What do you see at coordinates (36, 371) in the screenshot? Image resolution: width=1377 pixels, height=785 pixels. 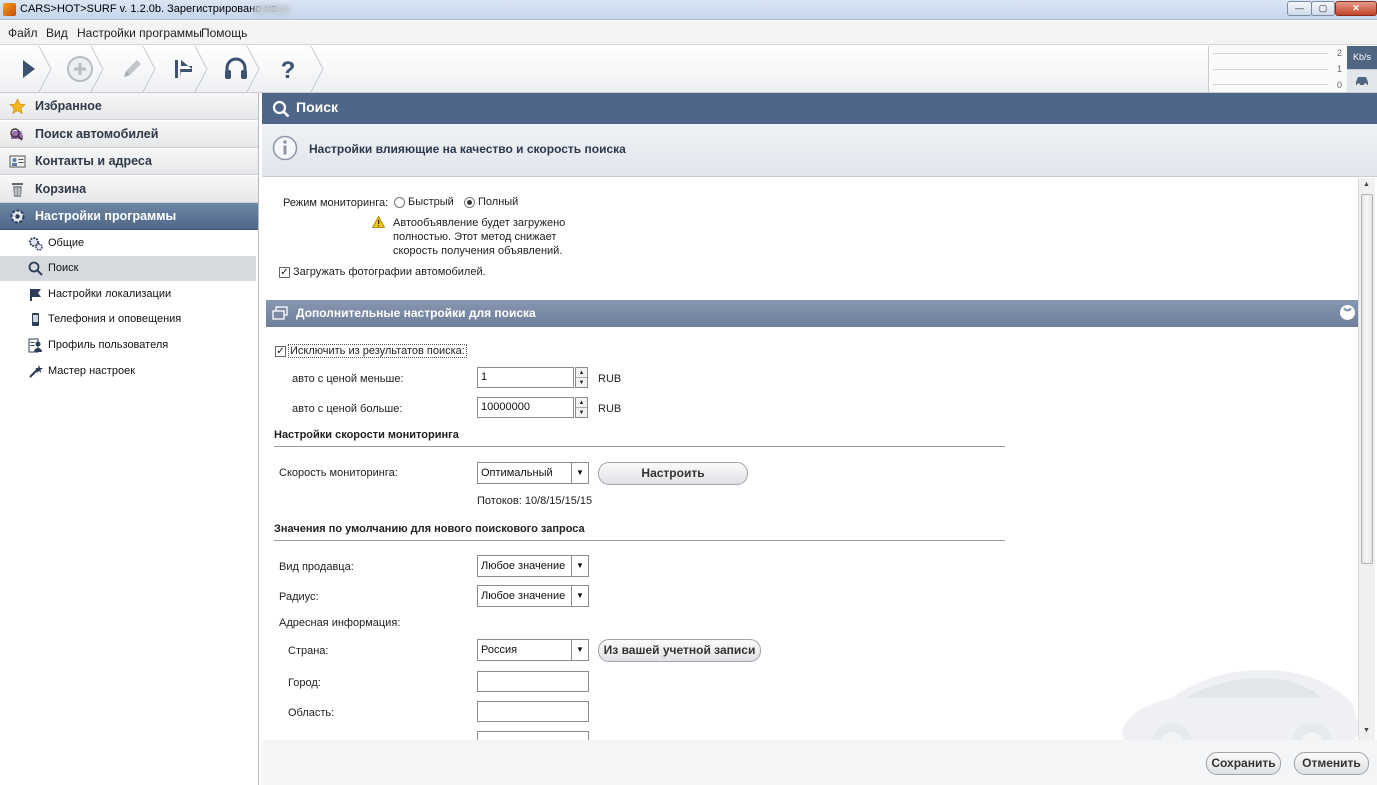 I see `wand-icon` at bounding box center [36, 371].